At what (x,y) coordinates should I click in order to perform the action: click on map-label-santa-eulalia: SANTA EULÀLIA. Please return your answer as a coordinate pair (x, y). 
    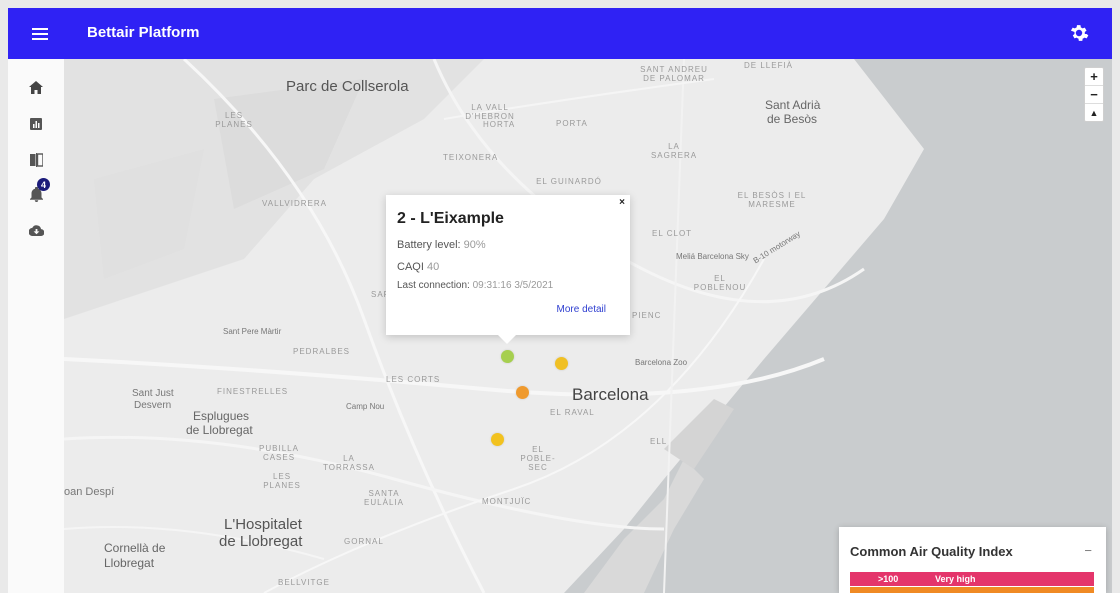
    Looking at the image, I should click on (384, 498).